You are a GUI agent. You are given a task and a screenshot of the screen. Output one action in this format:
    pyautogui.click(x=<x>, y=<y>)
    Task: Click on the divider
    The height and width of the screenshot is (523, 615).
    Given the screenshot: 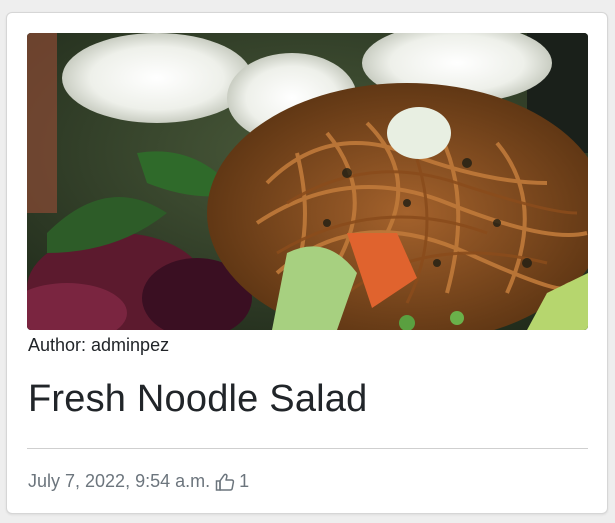 What is the action you would take?
    pyautogui.click(x=307, y=448)
    